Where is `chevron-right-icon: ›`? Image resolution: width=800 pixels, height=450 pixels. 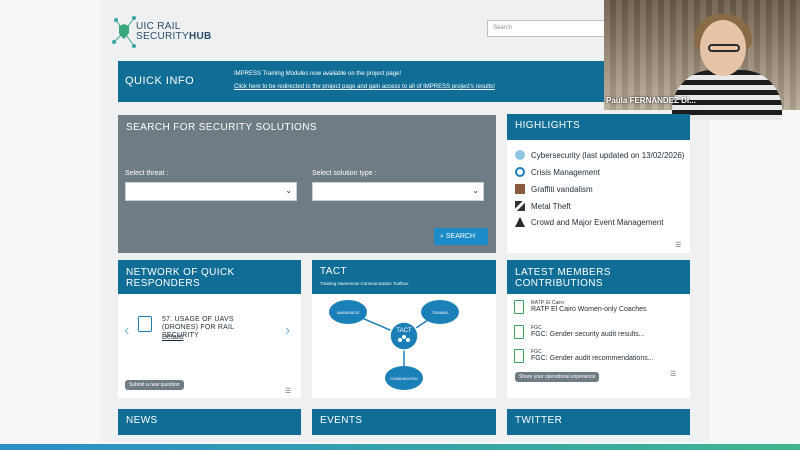 chevron-right-icon: › is located at coordinates (287, 331).